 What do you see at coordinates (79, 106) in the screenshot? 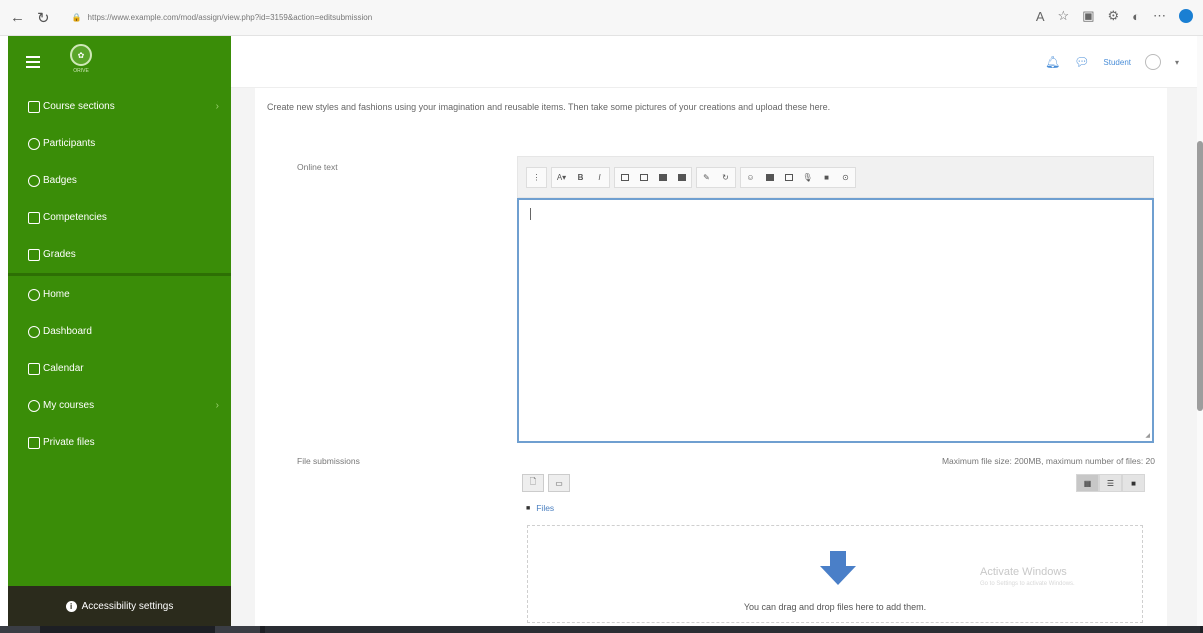
I see `sidebar-item-label: Course sections` at bounding box center [79, 106].